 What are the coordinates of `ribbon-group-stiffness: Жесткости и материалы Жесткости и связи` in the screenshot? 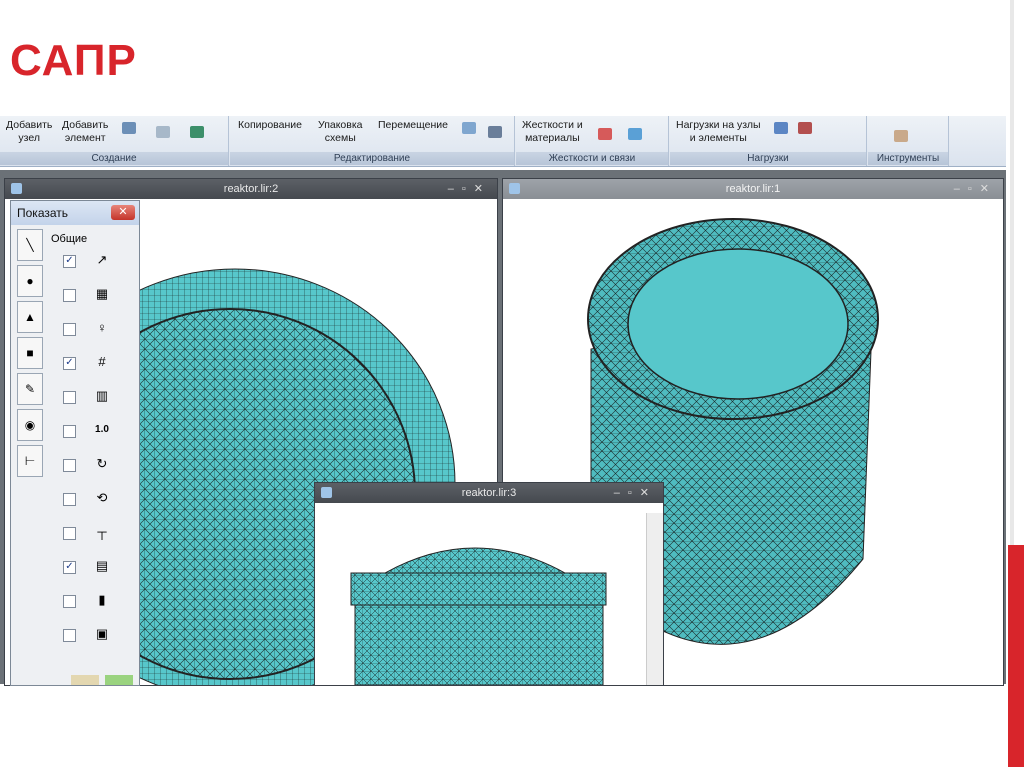 It's located at (592, 141).